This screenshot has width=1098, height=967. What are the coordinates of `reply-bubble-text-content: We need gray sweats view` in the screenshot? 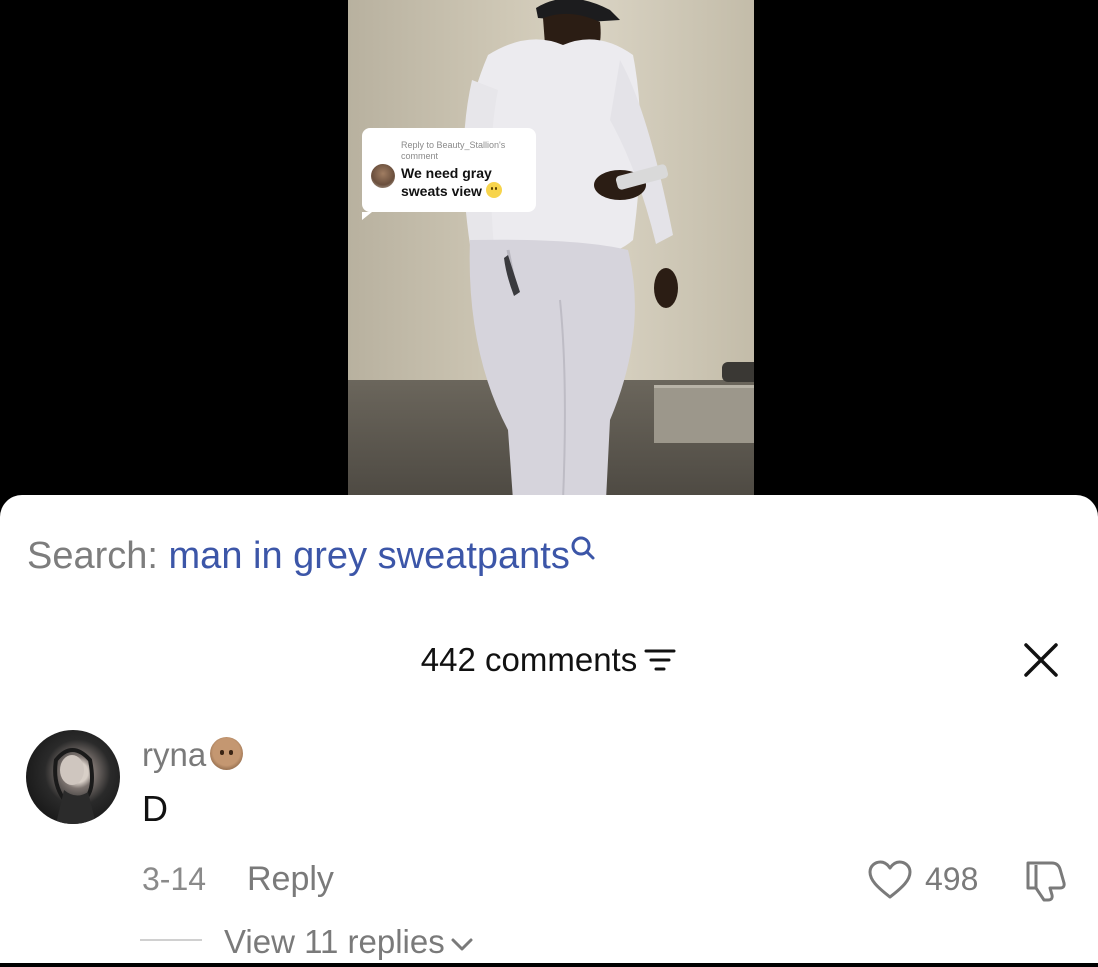 It's located at (446, 182).